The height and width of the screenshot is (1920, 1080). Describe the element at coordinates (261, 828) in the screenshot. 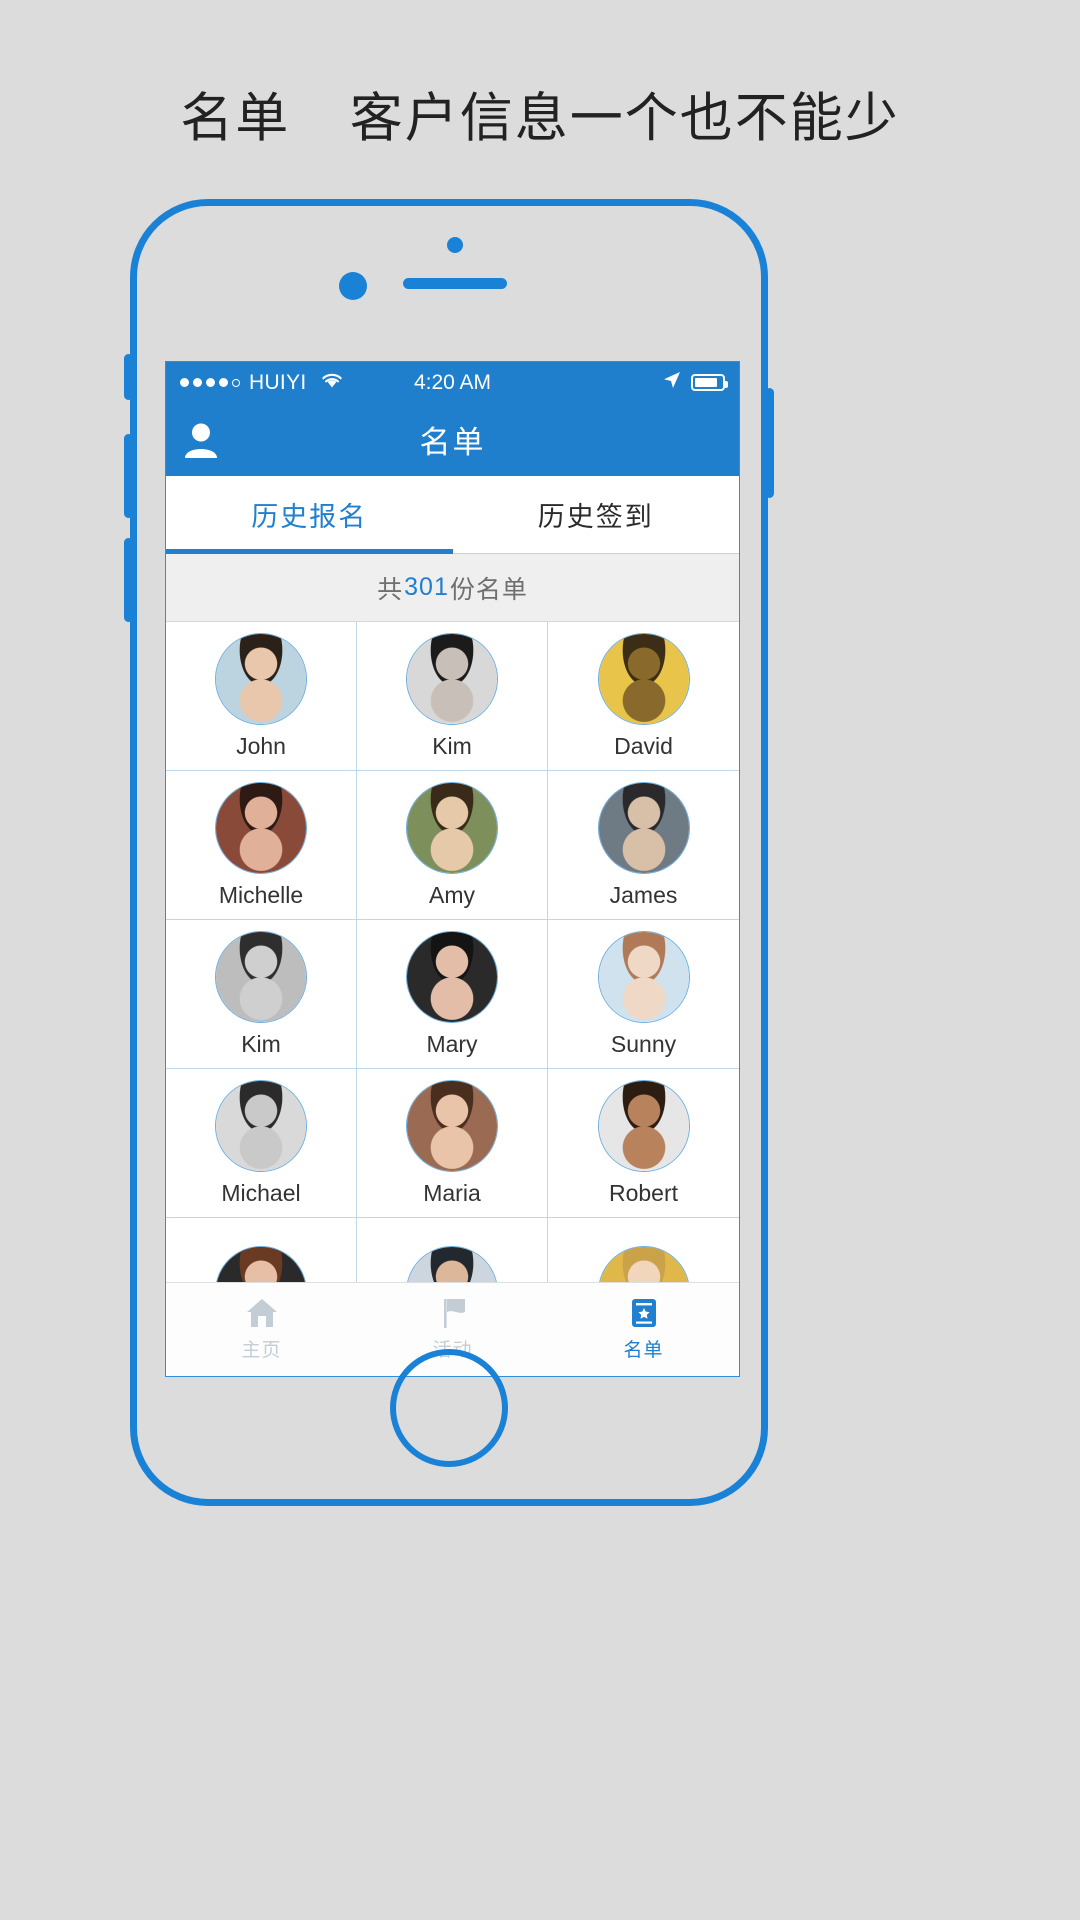

I see `avatar-michelle` at that location.